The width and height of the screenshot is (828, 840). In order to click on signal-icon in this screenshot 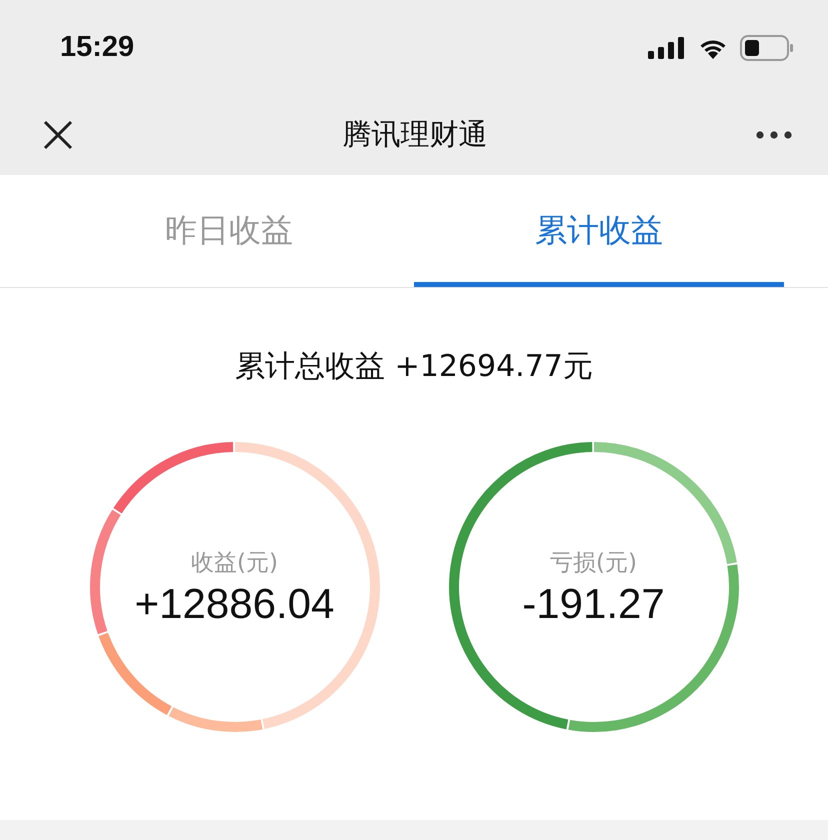, I will do `click(667, 47)`.